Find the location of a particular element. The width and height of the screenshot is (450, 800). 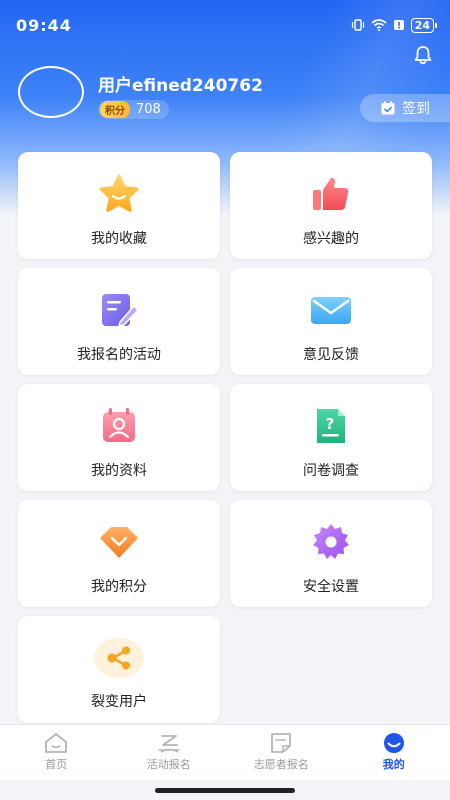

home-indicator is located at coordinates (225, 790).